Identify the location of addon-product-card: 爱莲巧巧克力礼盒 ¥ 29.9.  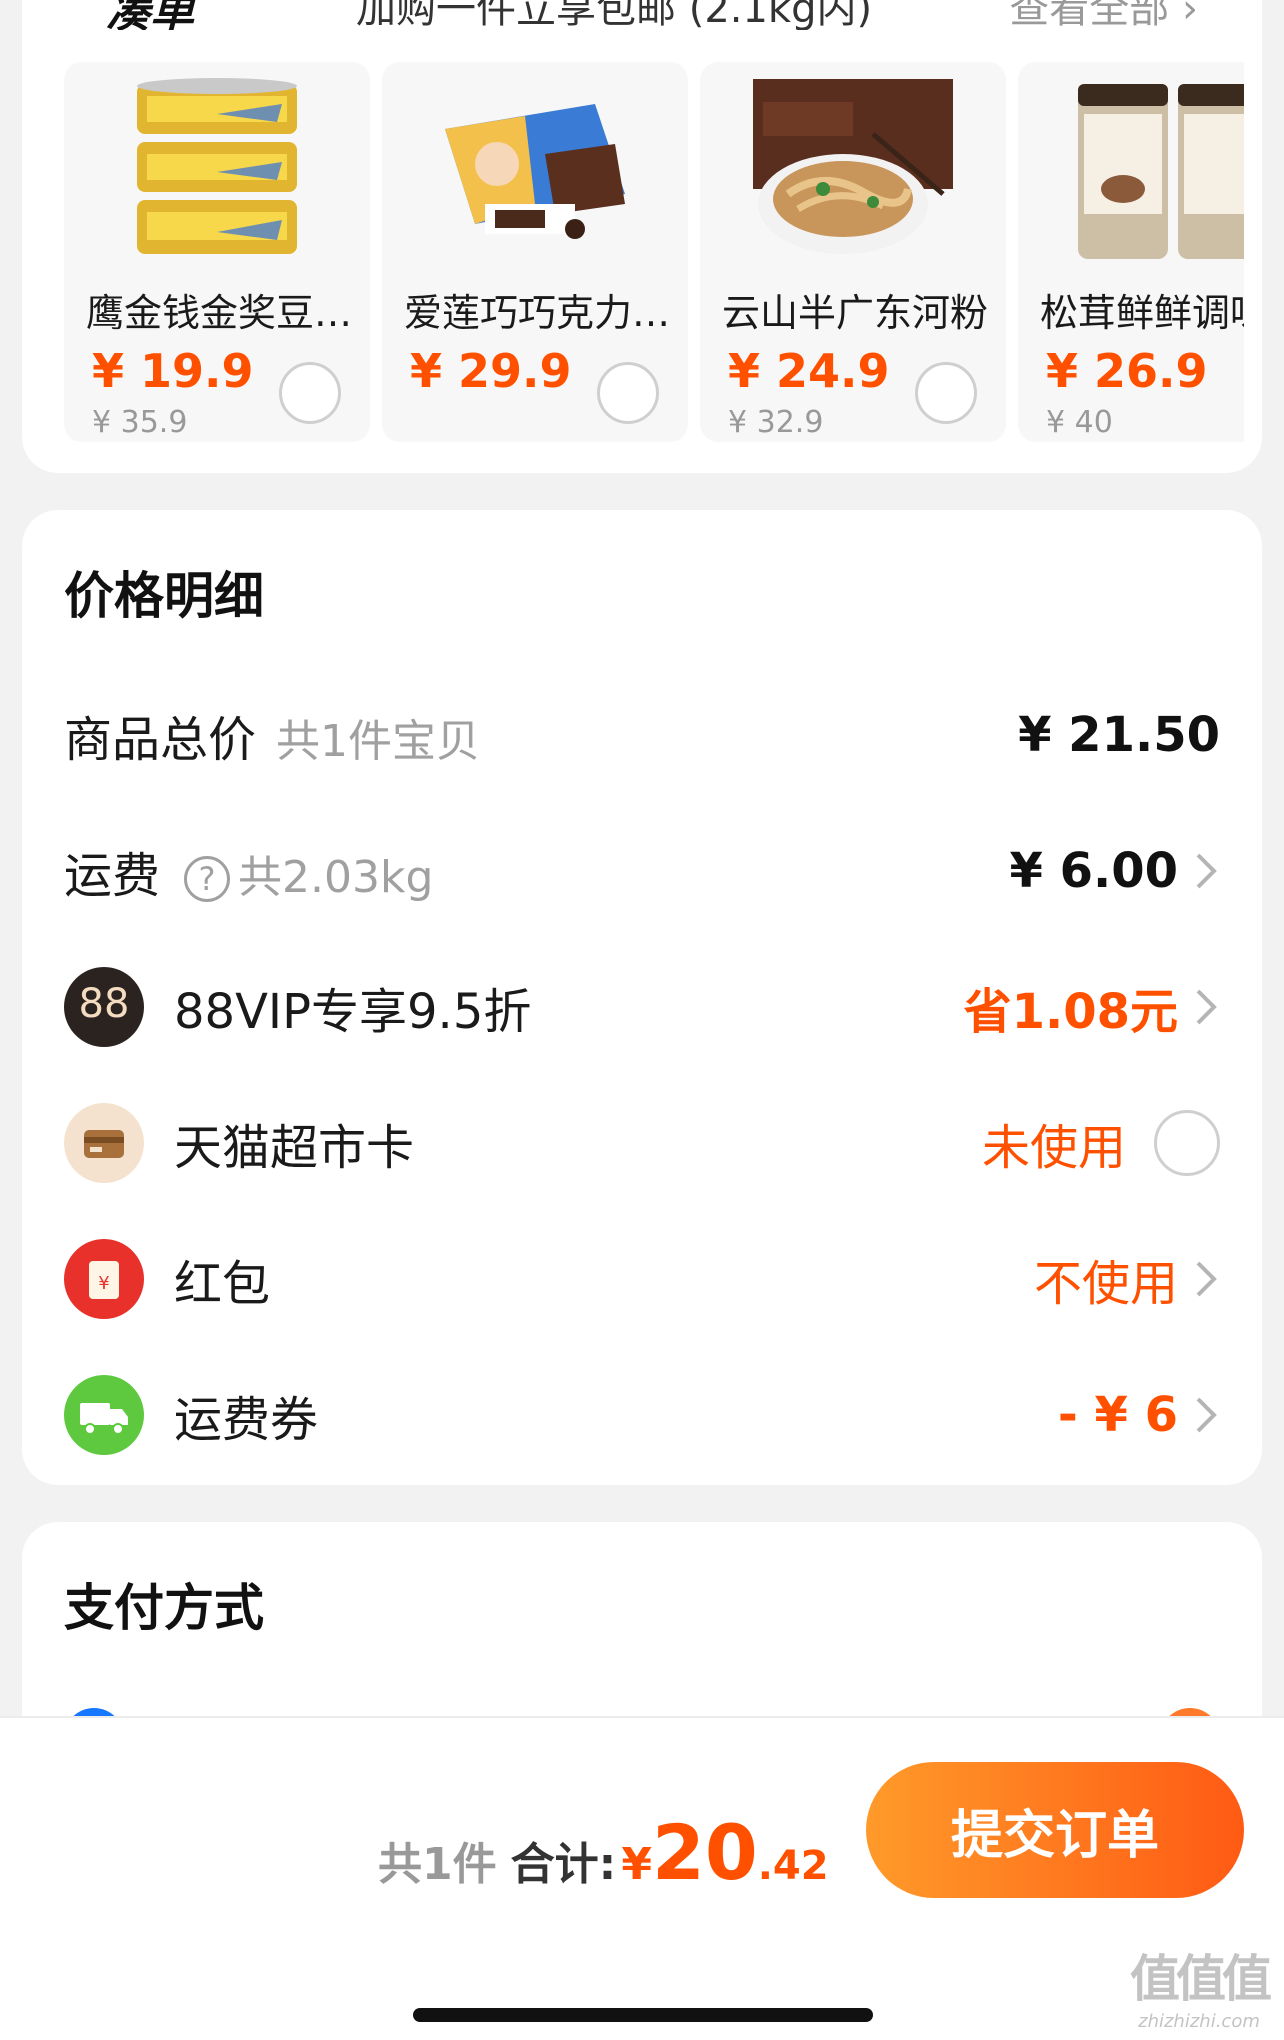
(535, 252).